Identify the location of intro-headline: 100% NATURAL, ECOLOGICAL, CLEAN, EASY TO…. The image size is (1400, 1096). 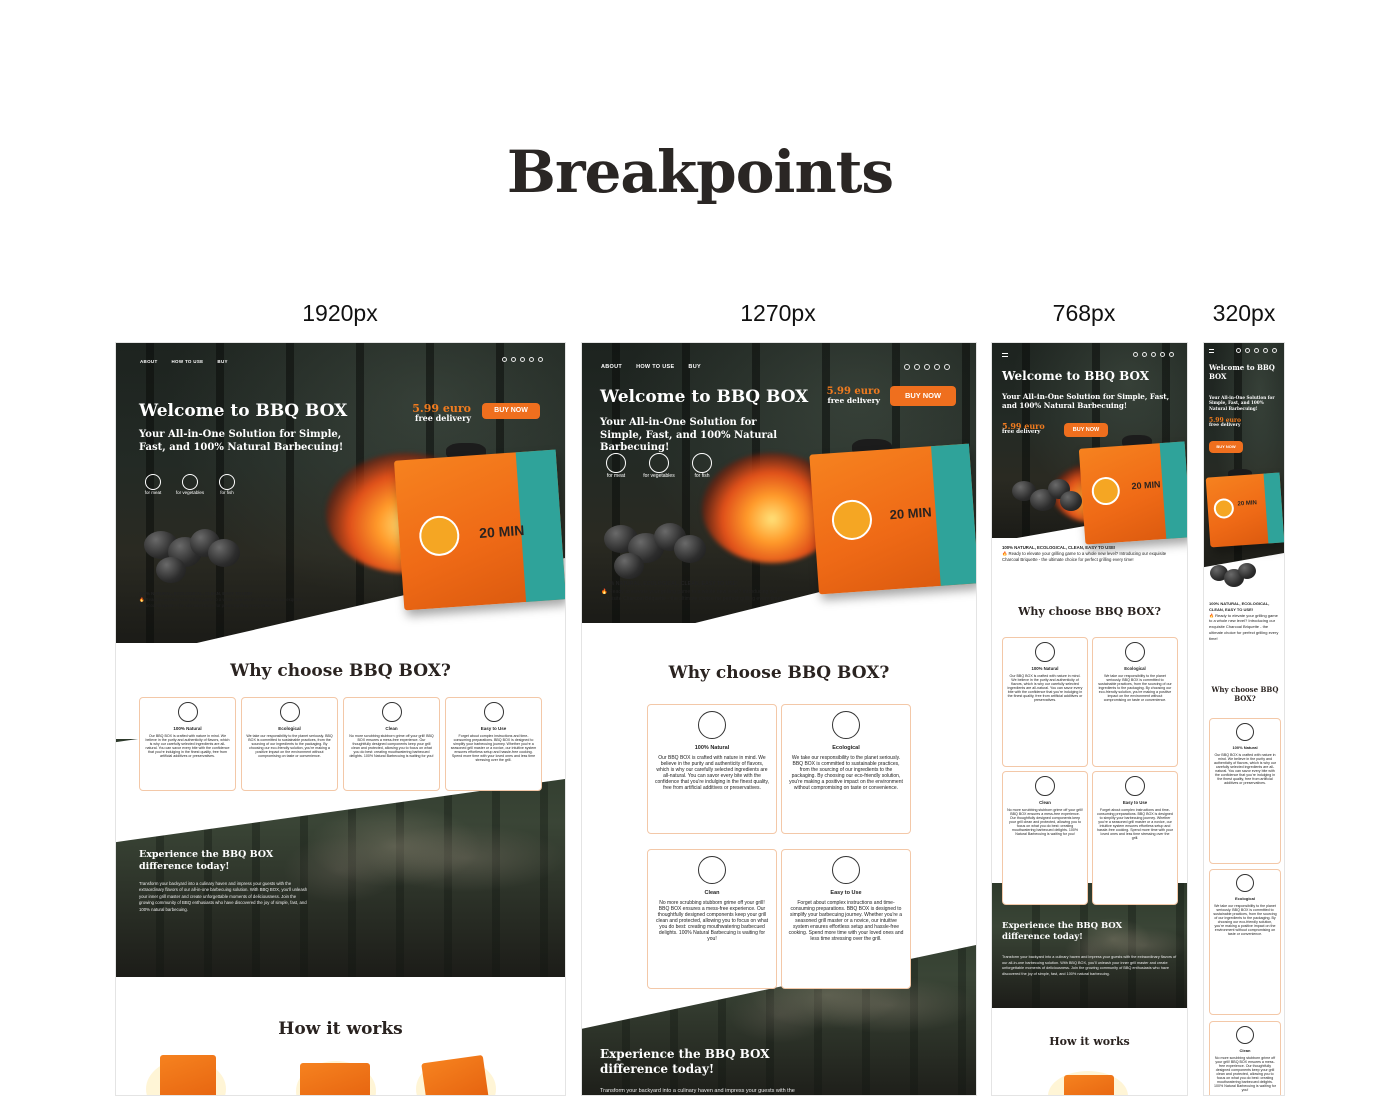
(1239, 606).